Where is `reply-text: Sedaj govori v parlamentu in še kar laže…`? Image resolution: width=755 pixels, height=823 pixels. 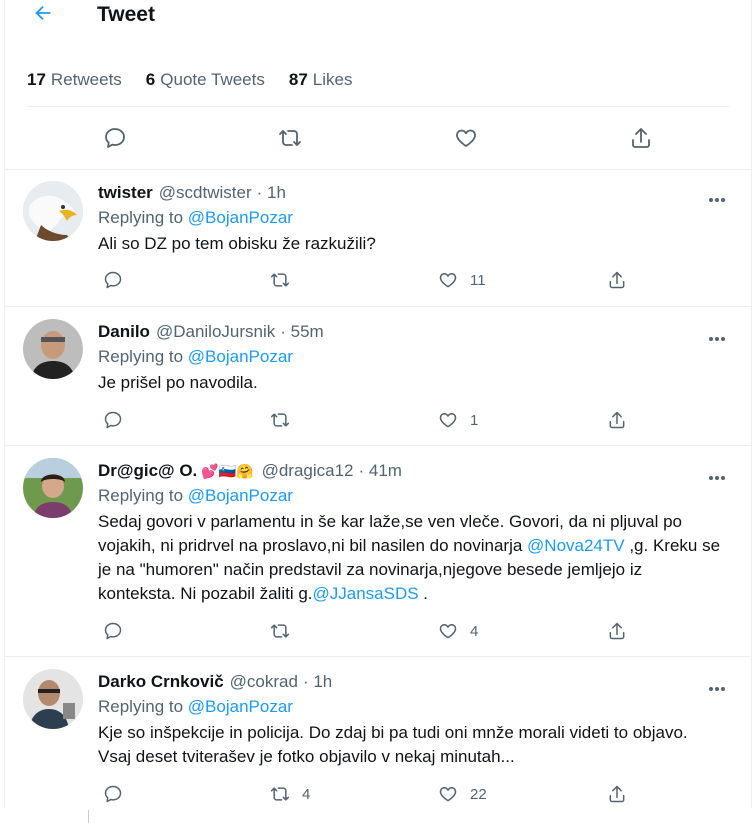
reply-text: Sedaj govori v parlamentu in še kar laže… is located at coordinates (409, 558).